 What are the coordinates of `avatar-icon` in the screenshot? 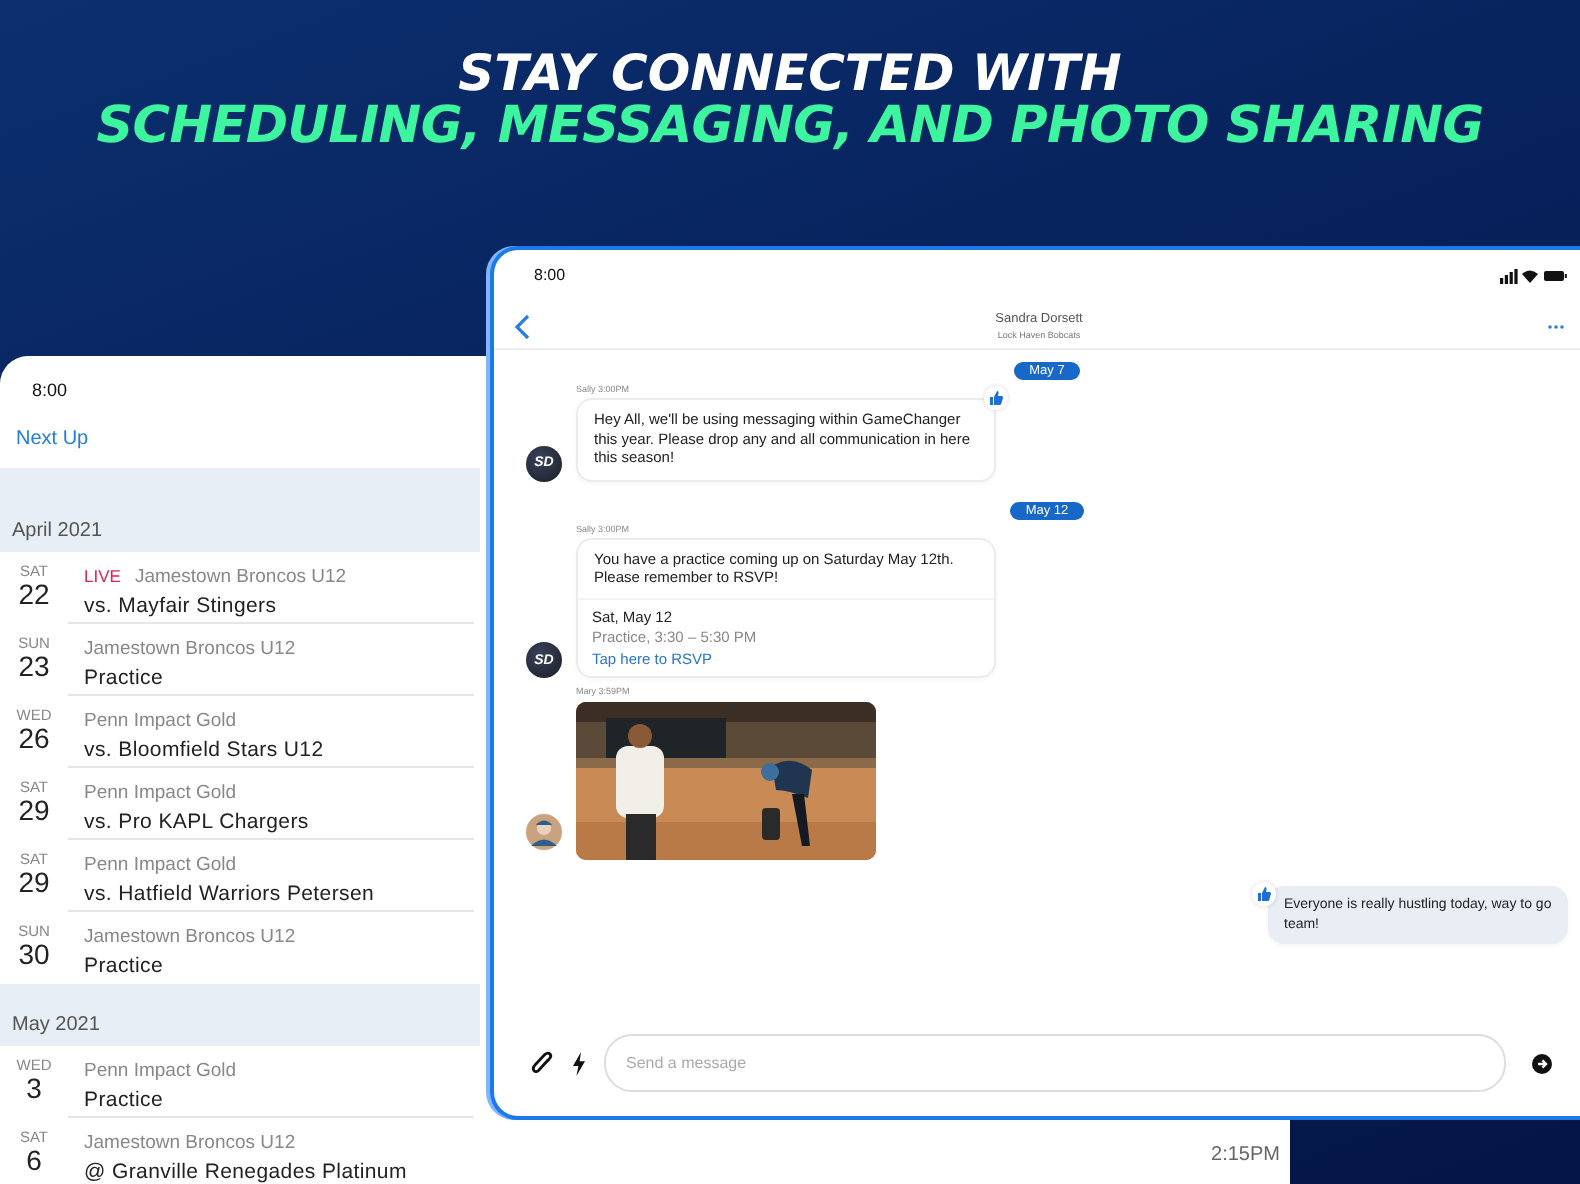 It's located at (544, 832).